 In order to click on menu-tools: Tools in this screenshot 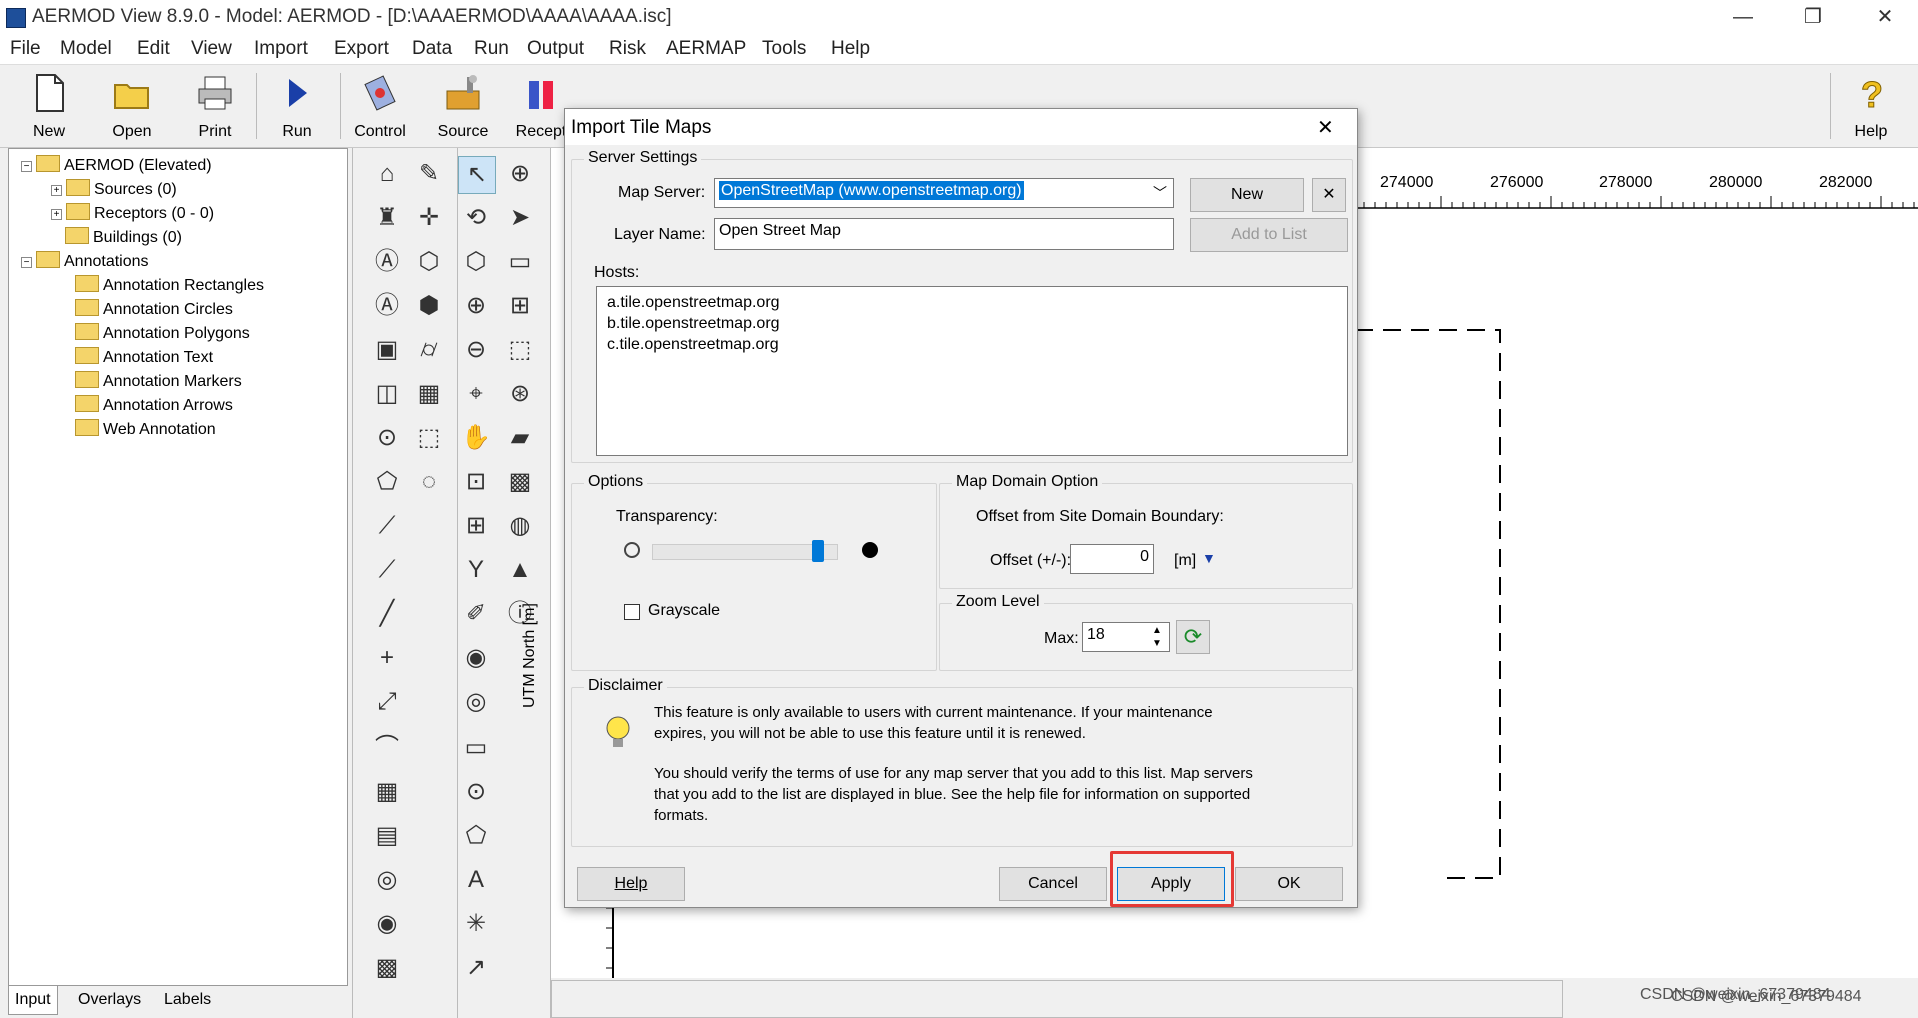, I will do `click(784, 49)`.